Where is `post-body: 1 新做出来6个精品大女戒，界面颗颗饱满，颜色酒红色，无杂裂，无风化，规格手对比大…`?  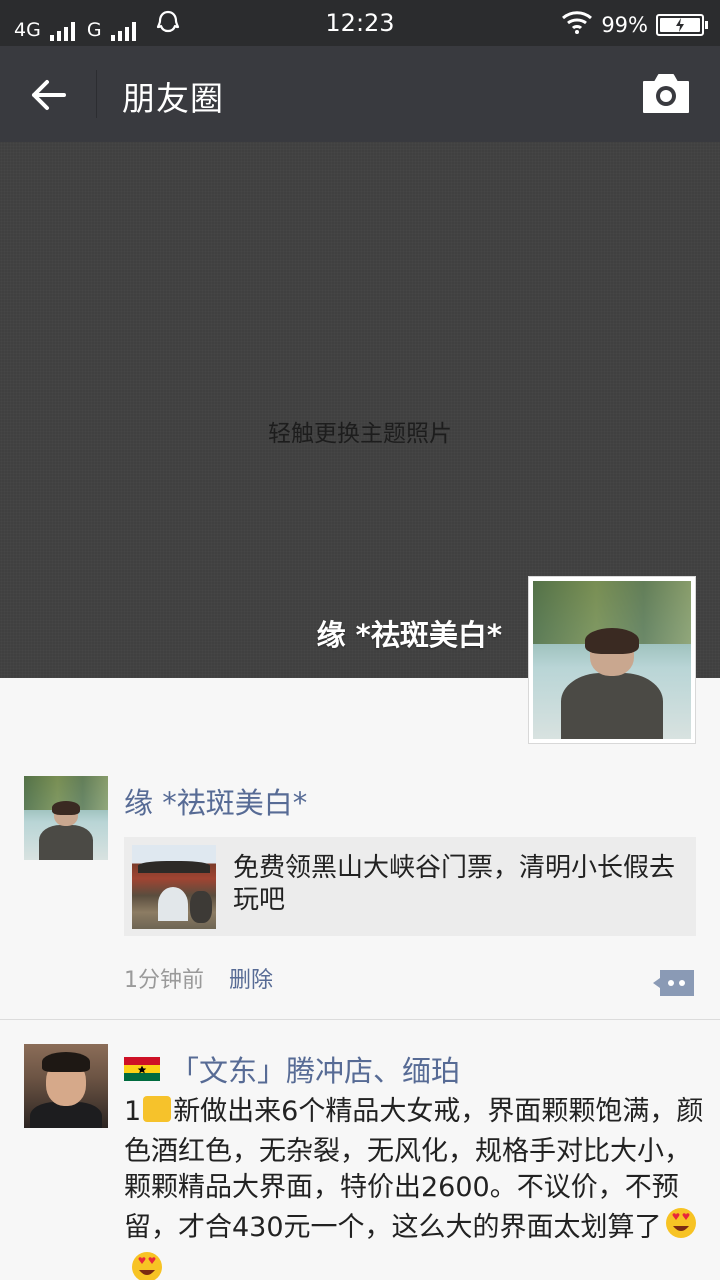
post-body: 1 新做出来6个精品大女戒，界面颗颗饱满，颜色酒红色，无杂裂，无风化，规格手对比大… is located at coordinates (414, 1187).